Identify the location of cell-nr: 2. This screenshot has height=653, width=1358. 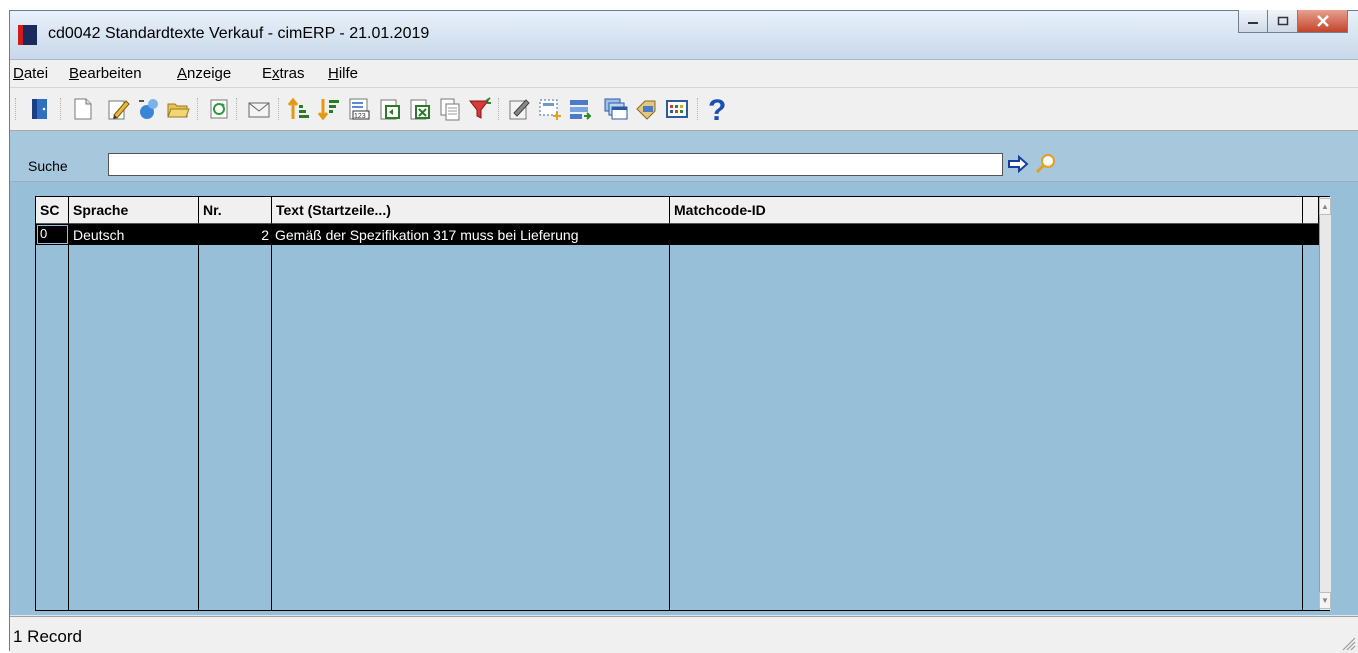
(234, 235).